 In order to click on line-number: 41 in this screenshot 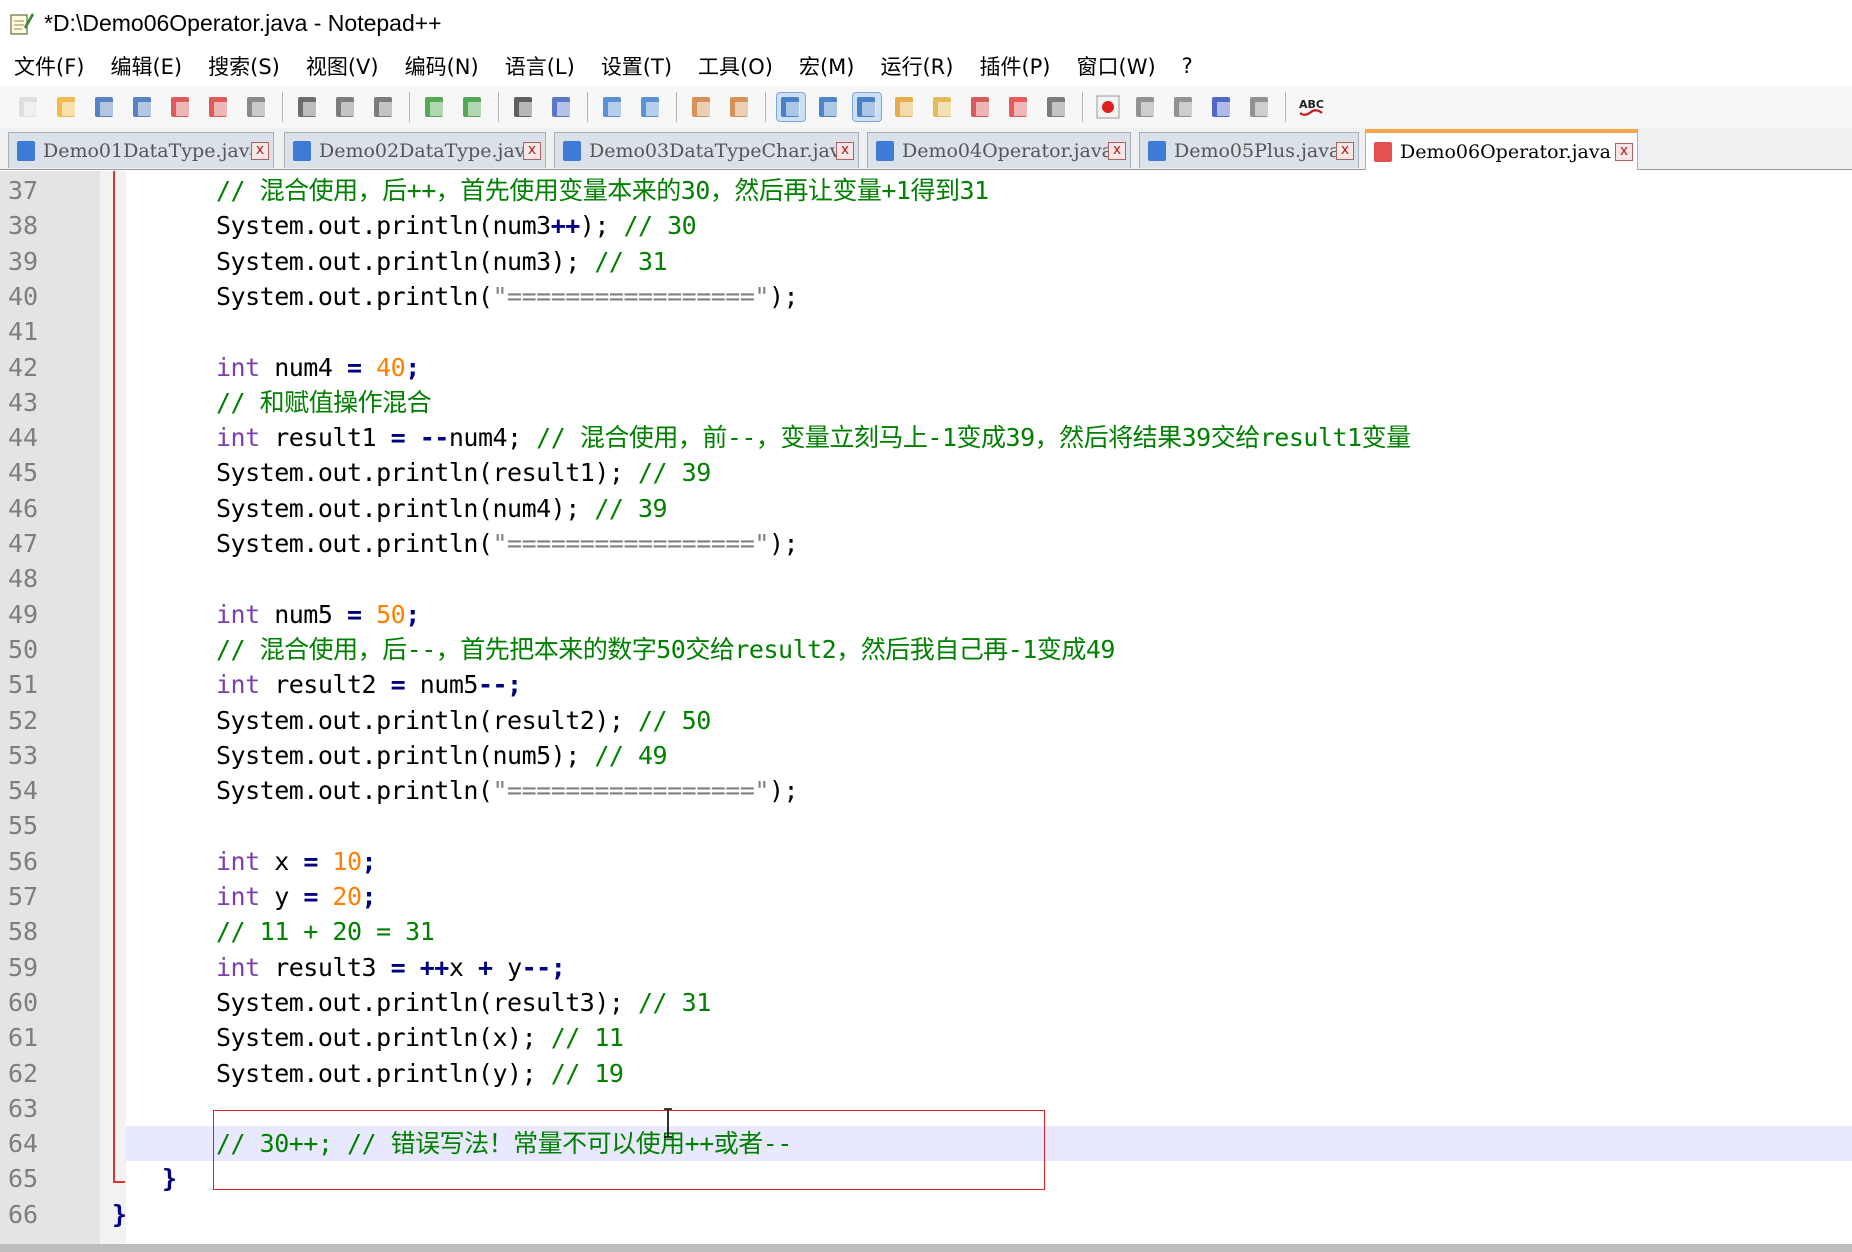, I will do `click(23, 332)`.